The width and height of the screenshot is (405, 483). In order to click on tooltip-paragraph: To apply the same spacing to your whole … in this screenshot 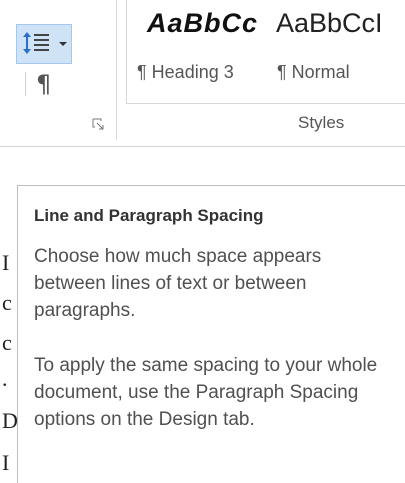, I will do `click(206, 392)`.